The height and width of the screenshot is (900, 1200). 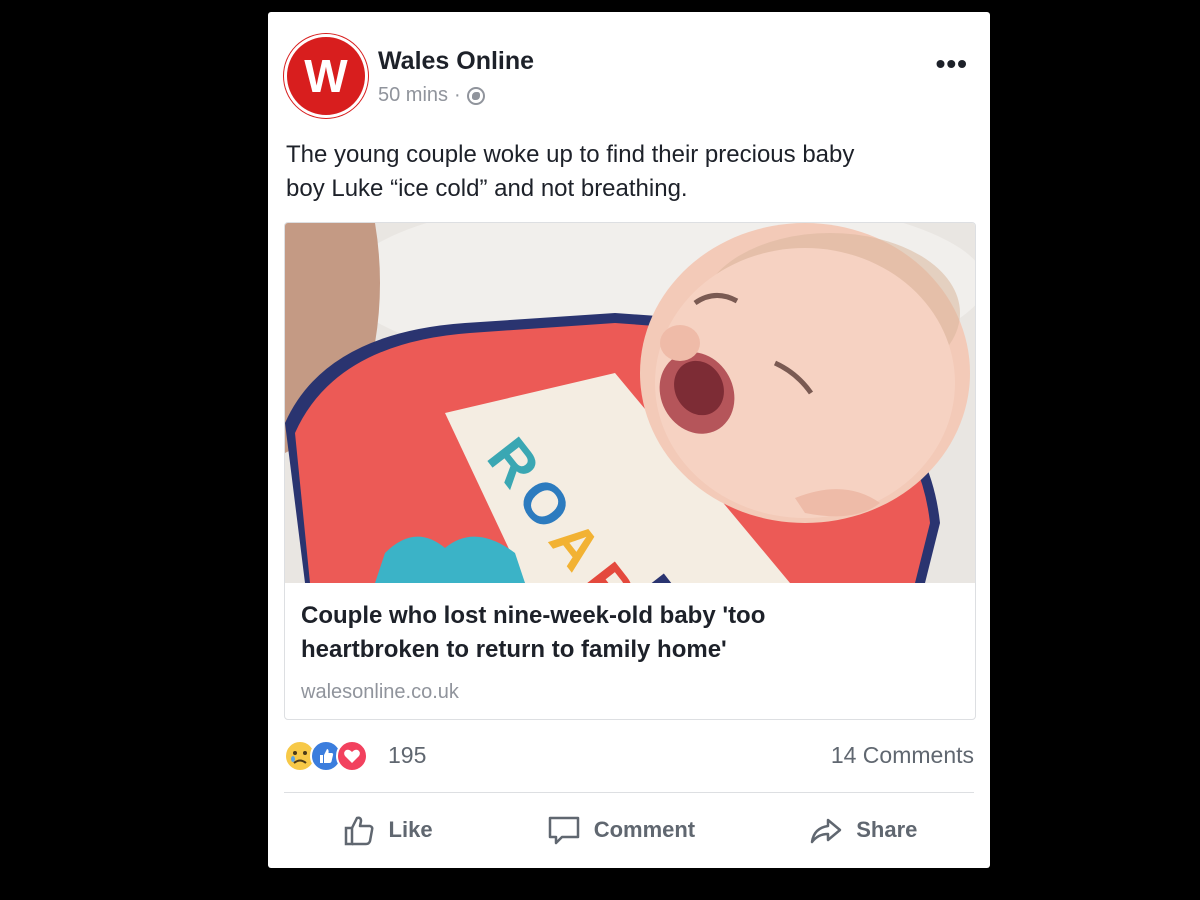 I want to click on link-domain: walesonline.co.uk, so click(x=380, y=692).